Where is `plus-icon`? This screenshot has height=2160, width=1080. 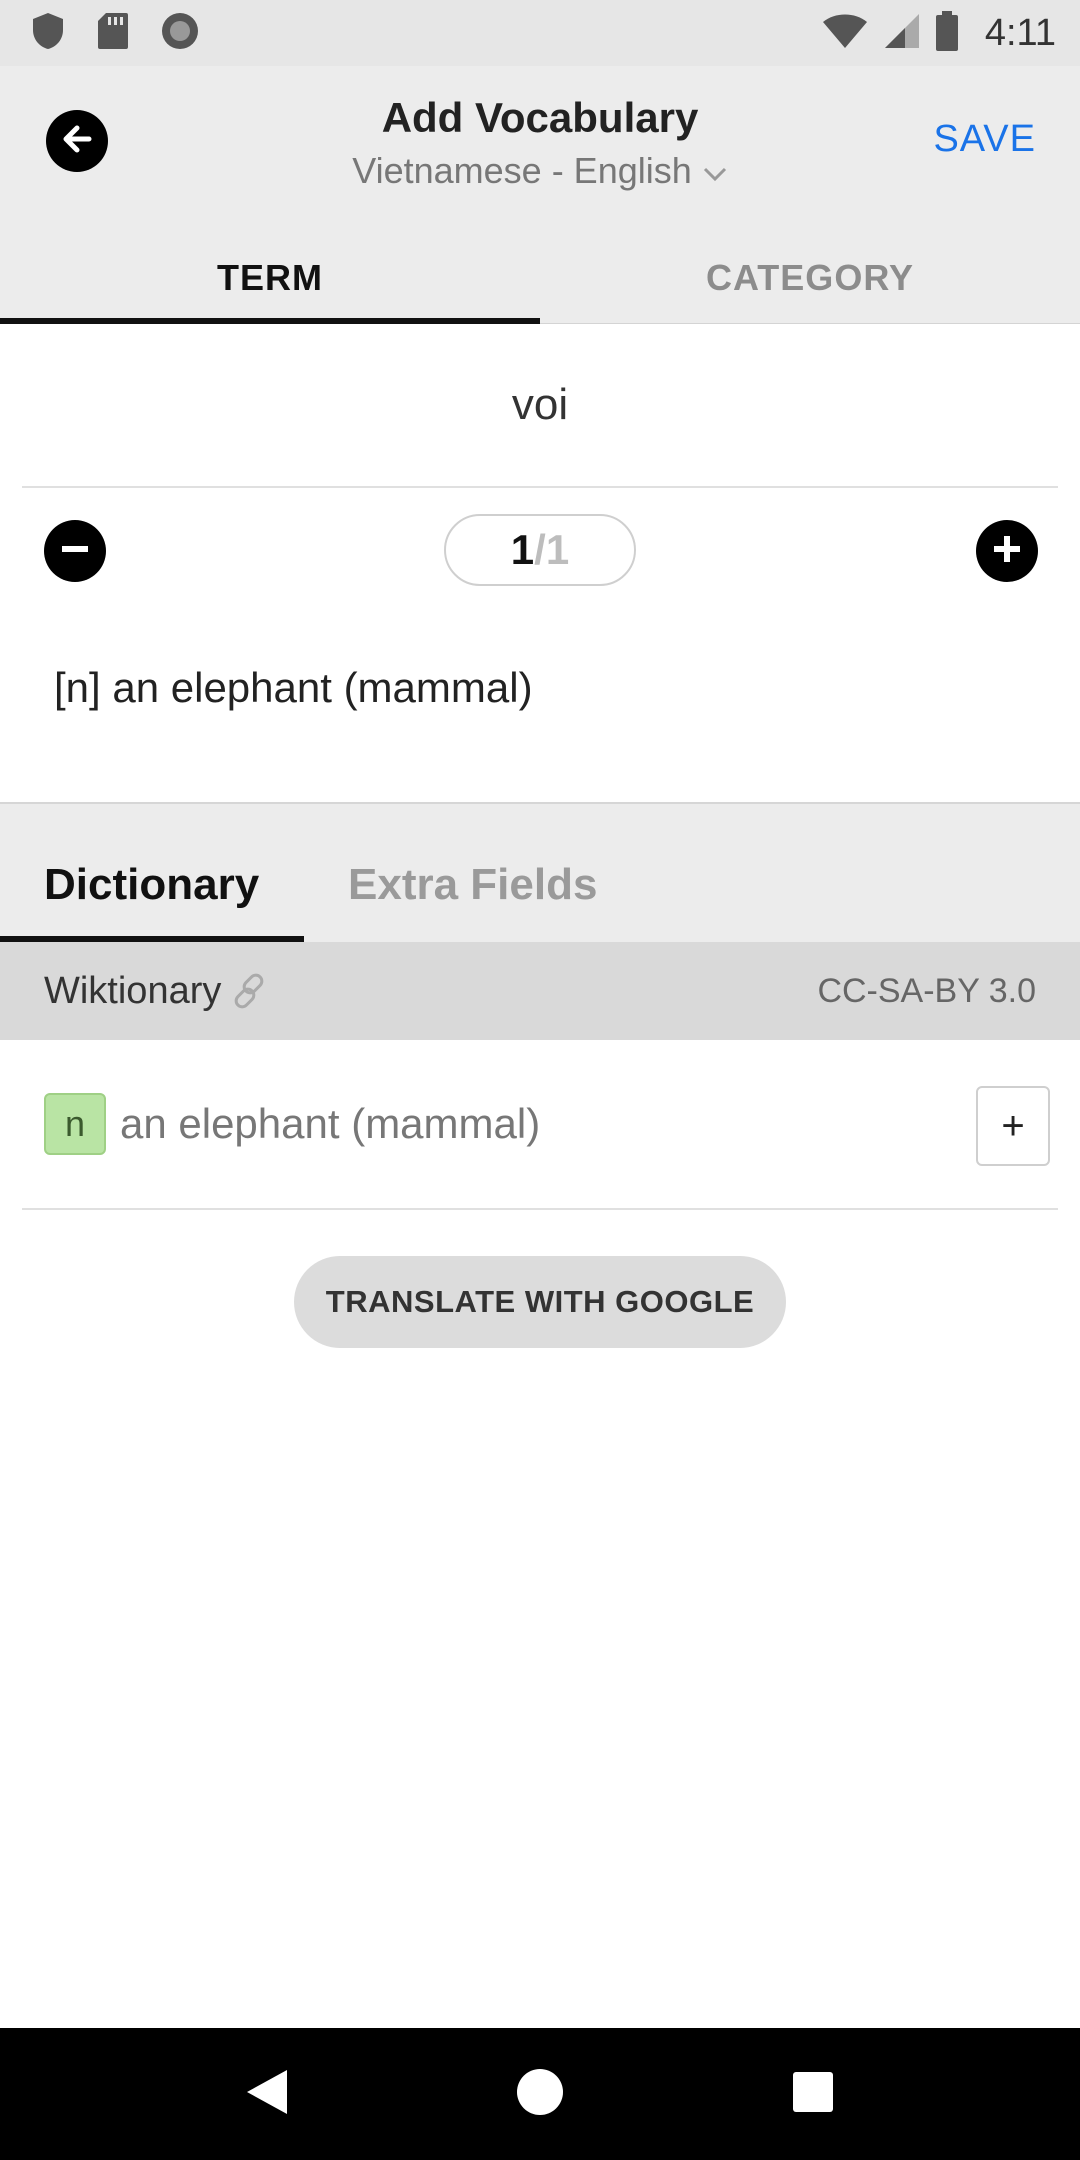
plus-icon is located at coordinates (1007, 551).